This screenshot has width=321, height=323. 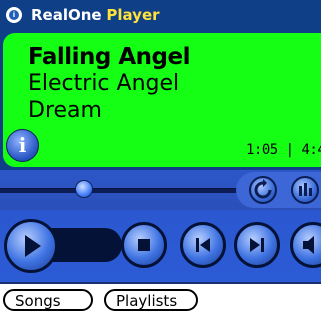 I want to click on play-button, so click(x=31, y=246).